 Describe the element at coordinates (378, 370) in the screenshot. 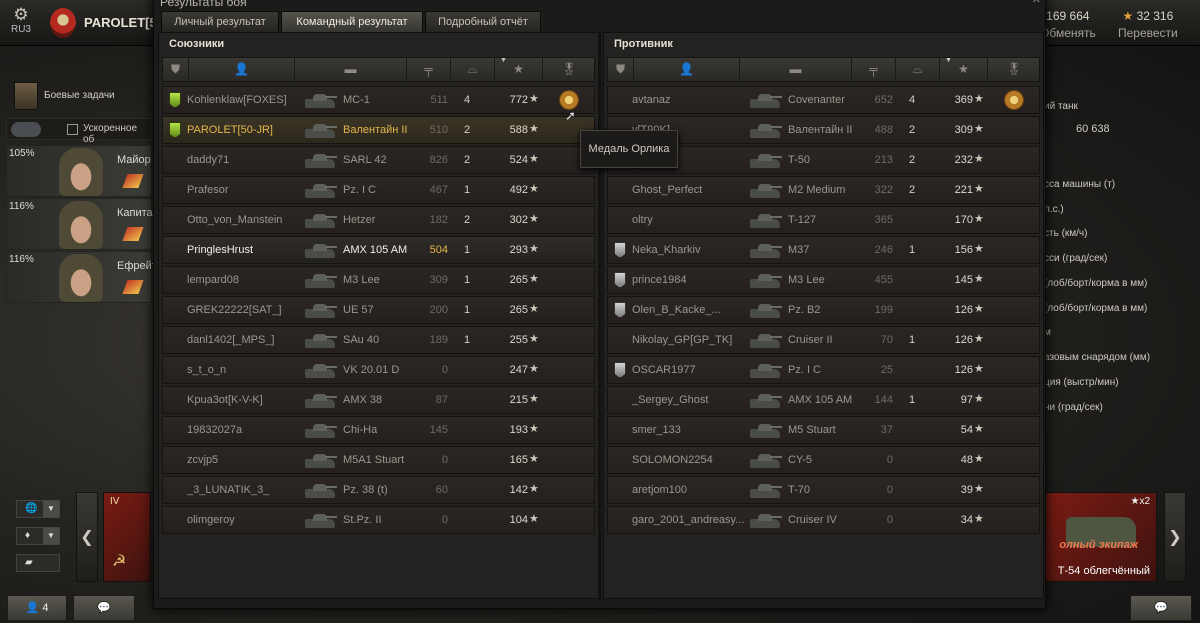

I see `table-row: s_t_o_n VK 20.01 D 0 247 ★` at that location.